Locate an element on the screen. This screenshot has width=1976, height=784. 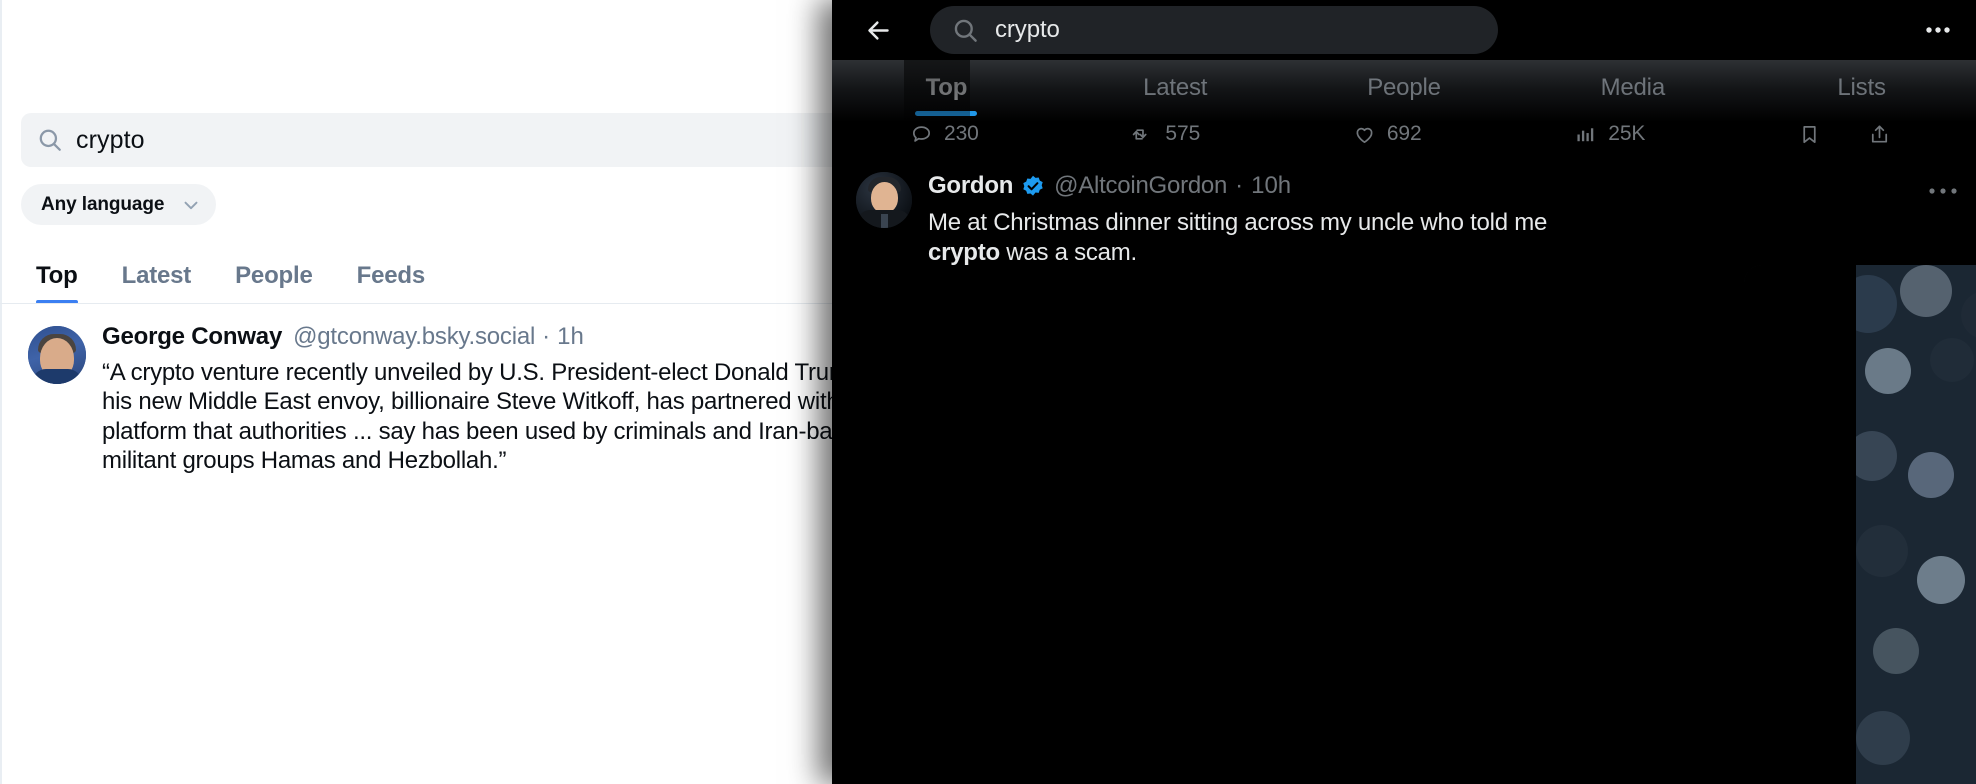
crowd-background is located at coordinates (1916, 524).